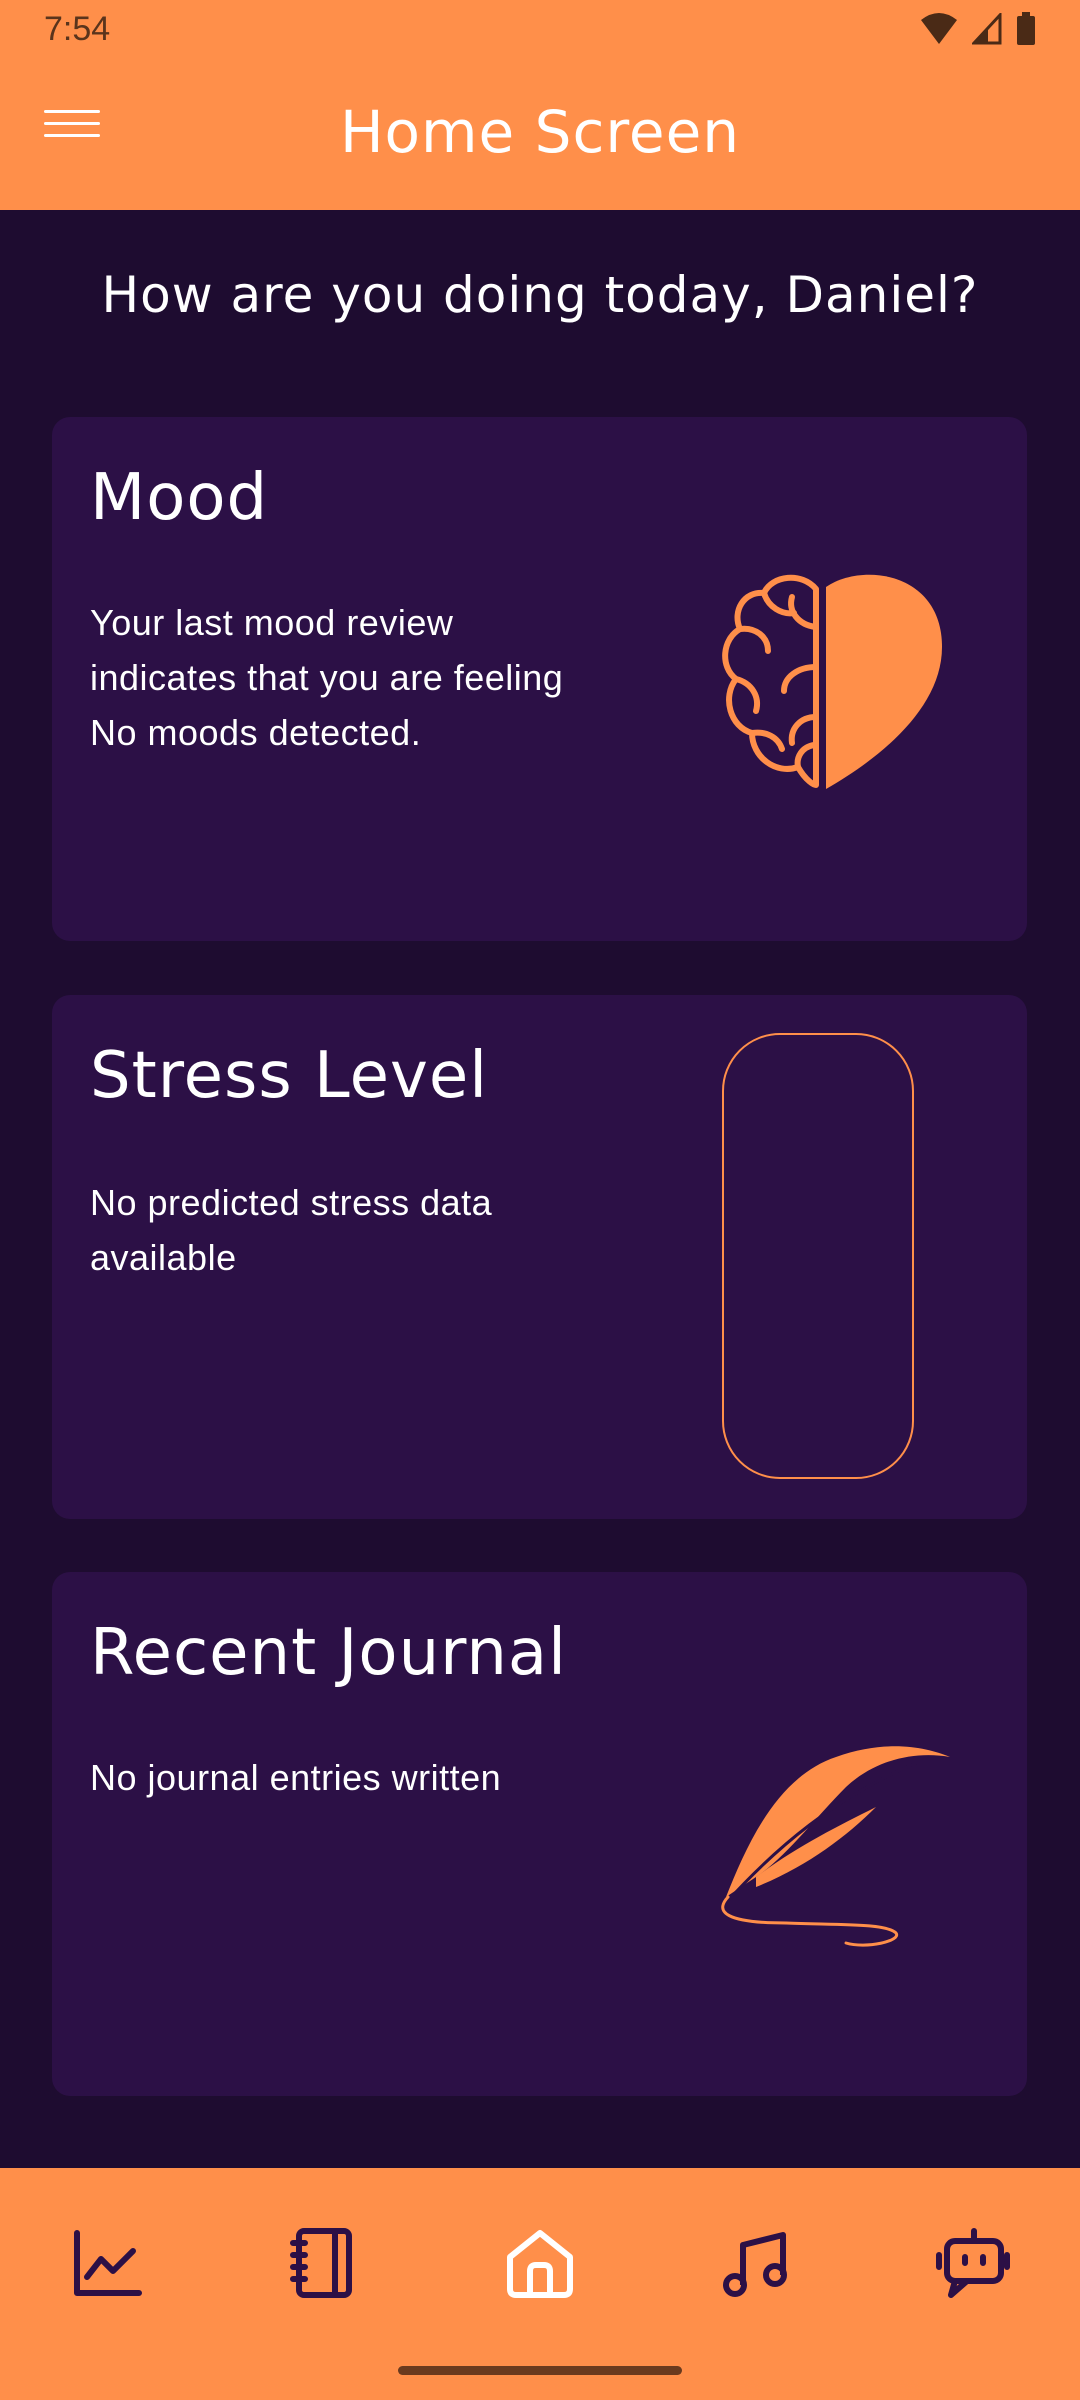 The height and width of the screenshot is (2400, 1080). I want to click on nav-journal, so click(321, 2263).